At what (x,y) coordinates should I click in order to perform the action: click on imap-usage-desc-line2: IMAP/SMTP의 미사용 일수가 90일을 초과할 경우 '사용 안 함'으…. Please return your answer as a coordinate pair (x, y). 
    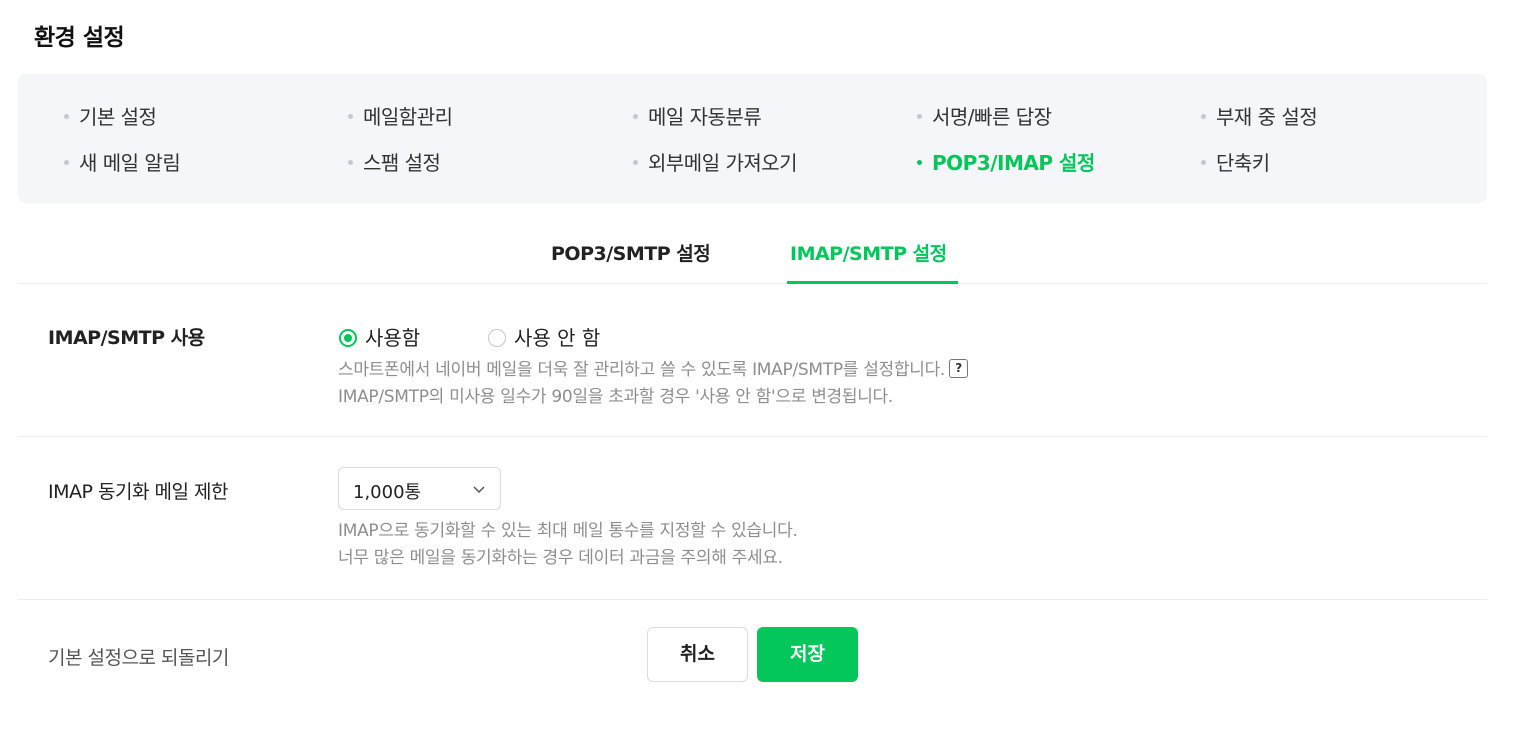
    Looking at the image, I should click on (616, 397).